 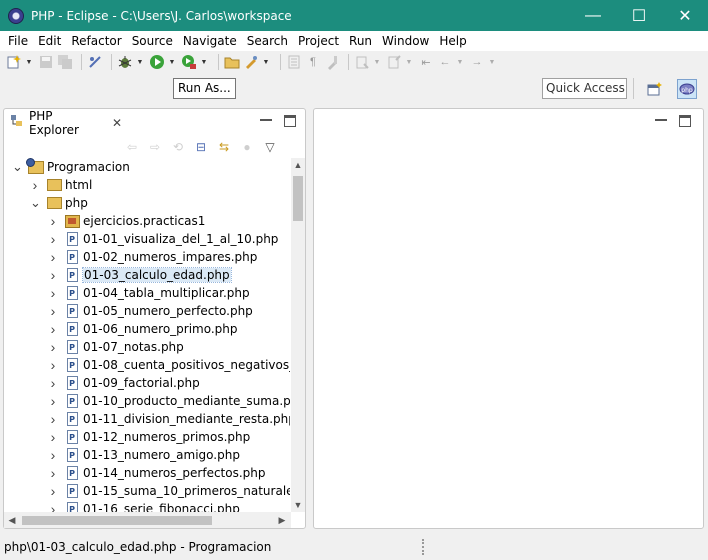 I want to click on toggle-breakpoint-icon, so click(x=95, y=62).